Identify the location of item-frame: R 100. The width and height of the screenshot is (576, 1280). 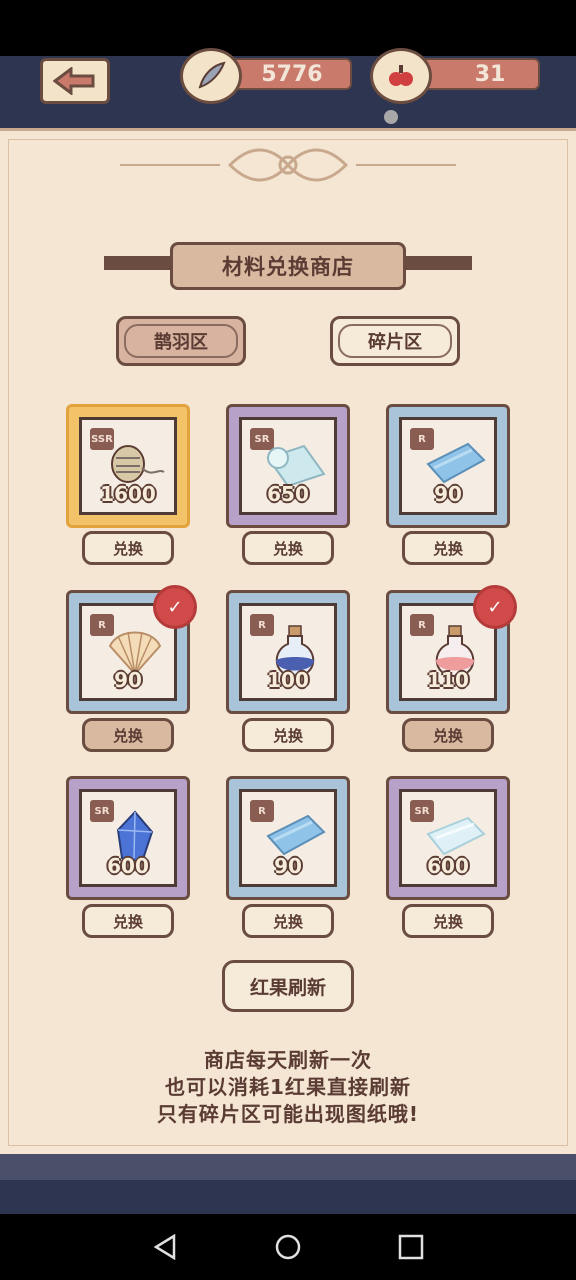
(288, 652).